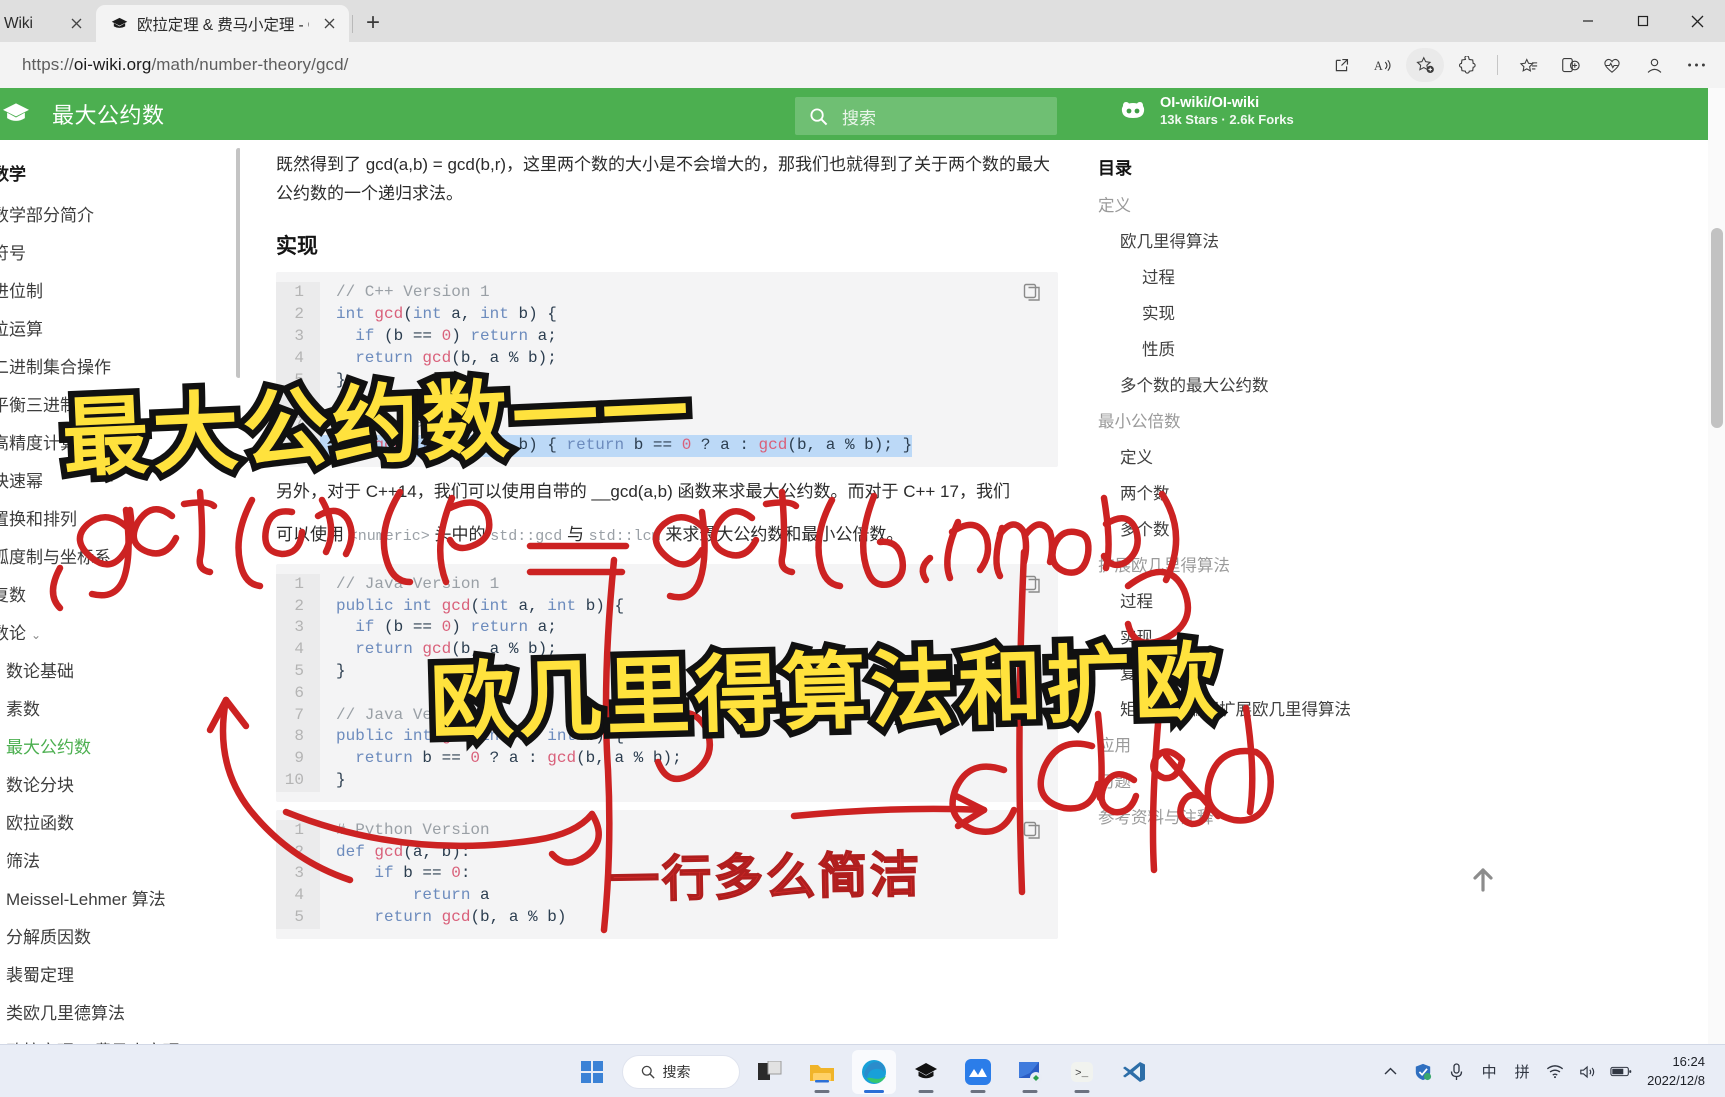  I want to click on toc-item-2: 过程, so click(1248, 276).